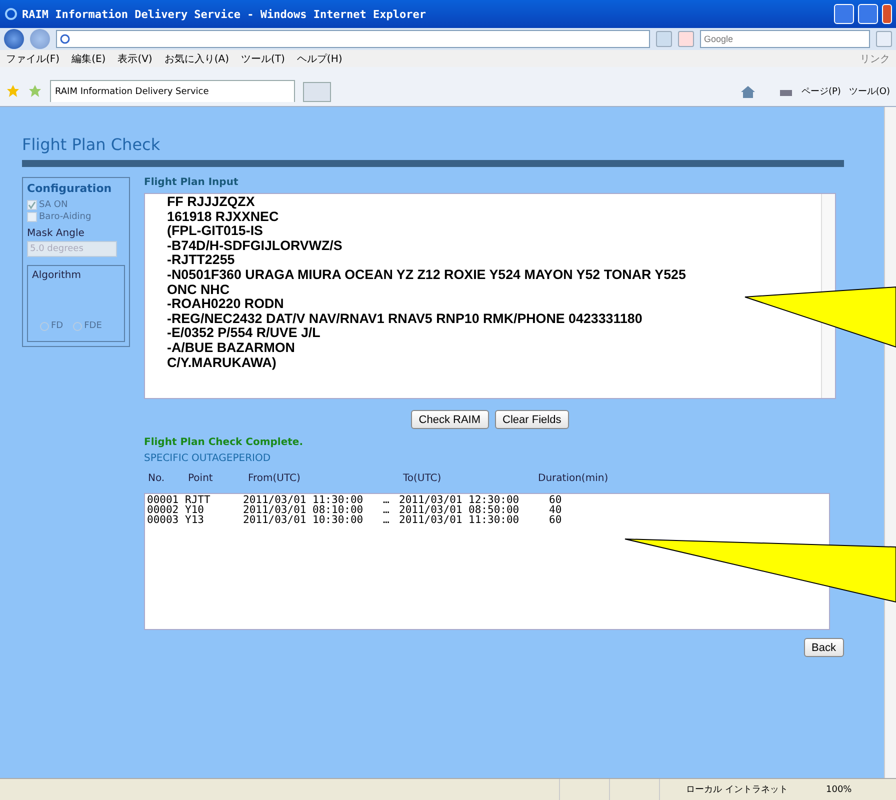 This screenshot has width=896, height=800. I want to click on menu-item: ファイル(F), so click(33, 59).